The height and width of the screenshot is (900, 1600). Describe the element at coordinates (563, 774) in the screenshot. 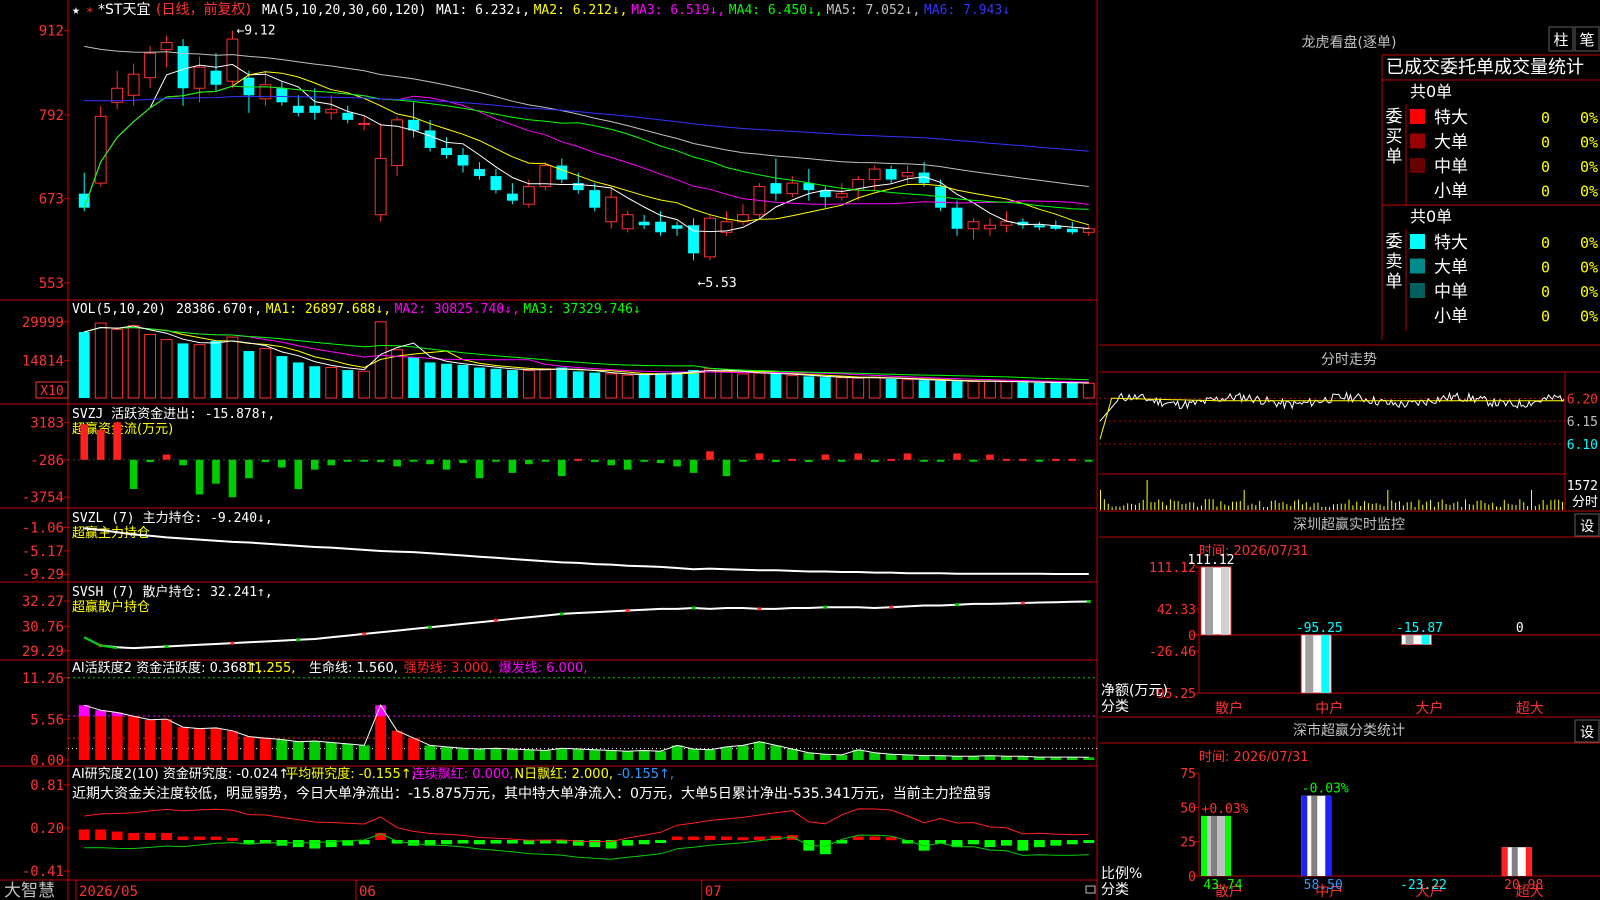

I see `research-header-part-4: N日飘红: 2.000,` at that location.